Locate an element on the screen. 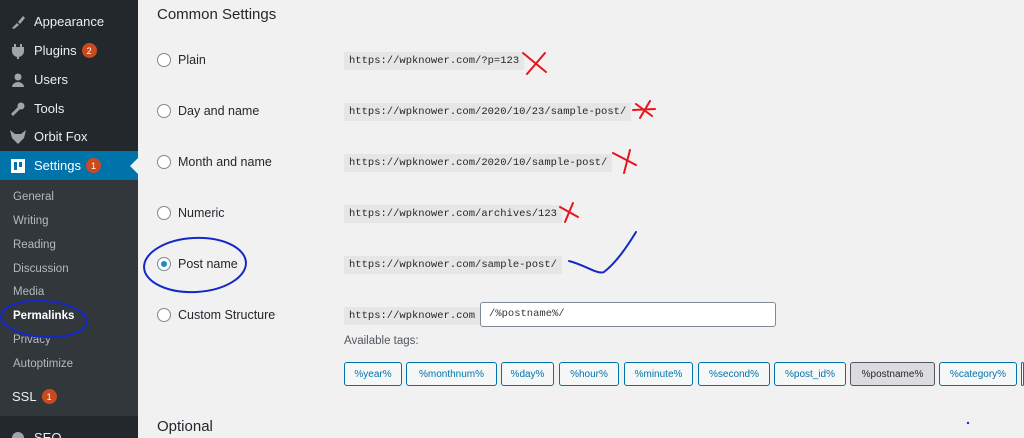 The width and height of the screenshot is (1024, 438). menu-label: Appearance is located at coordinates (69, 21).